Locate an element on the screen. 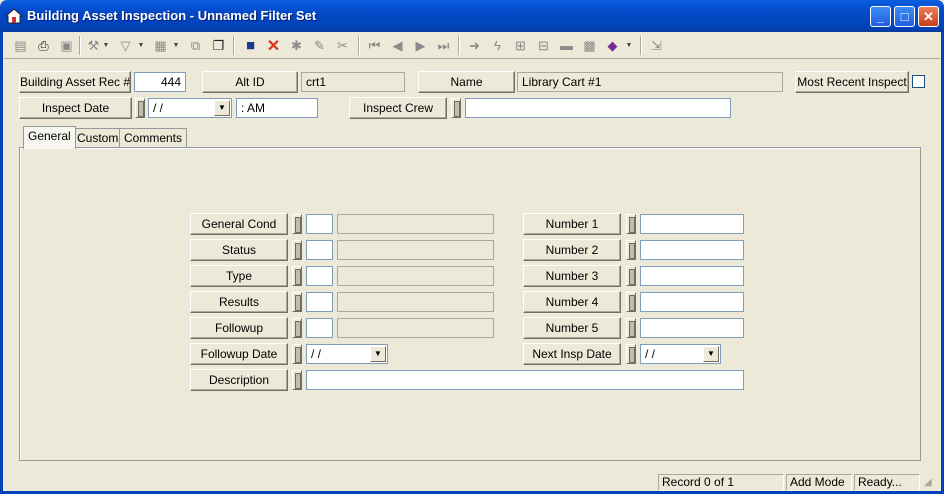 The image size is (944, 494). most-recent-inspect-label: Most Recent Inspect is located at coordinates (852, 82).